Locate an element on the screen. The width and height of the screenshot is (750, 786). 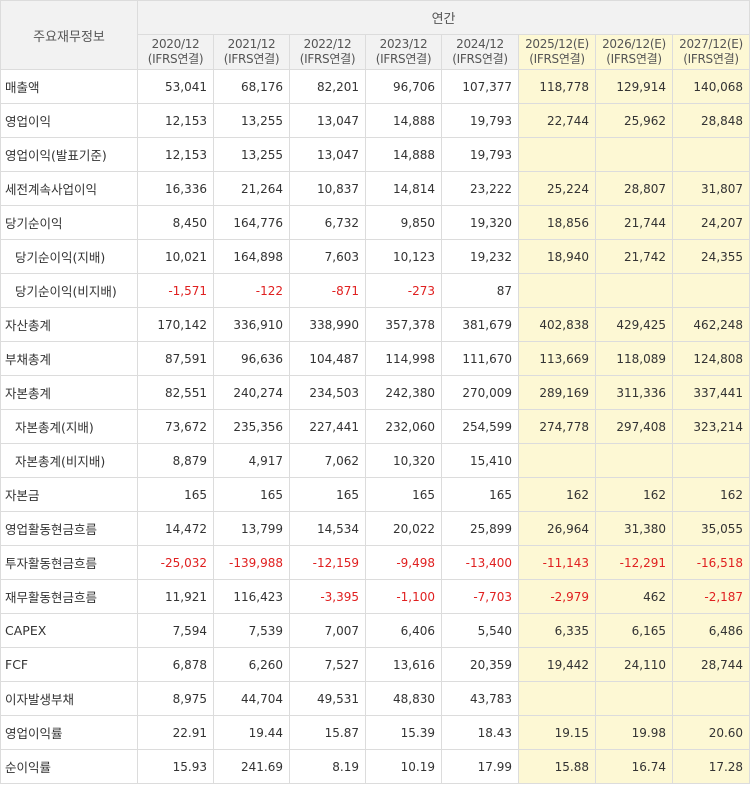
value-cell: 19,793 is located at coordinates (480, 120).